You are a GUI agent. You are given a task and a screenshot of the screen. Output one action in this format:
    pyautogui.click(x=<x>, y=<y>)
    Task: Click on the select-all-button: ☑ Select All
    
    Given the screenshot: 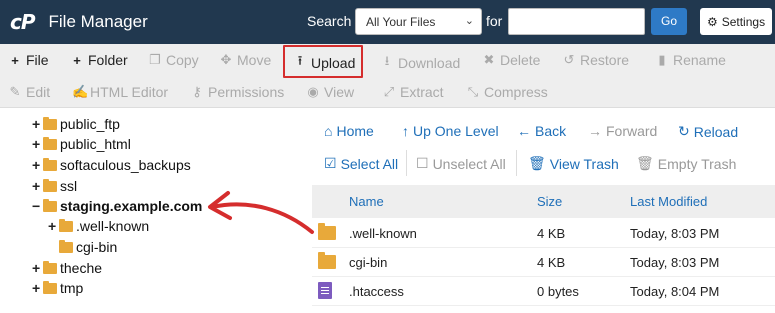 What is the action you would take?
    pyautogui.click(x=361, y=163)
    